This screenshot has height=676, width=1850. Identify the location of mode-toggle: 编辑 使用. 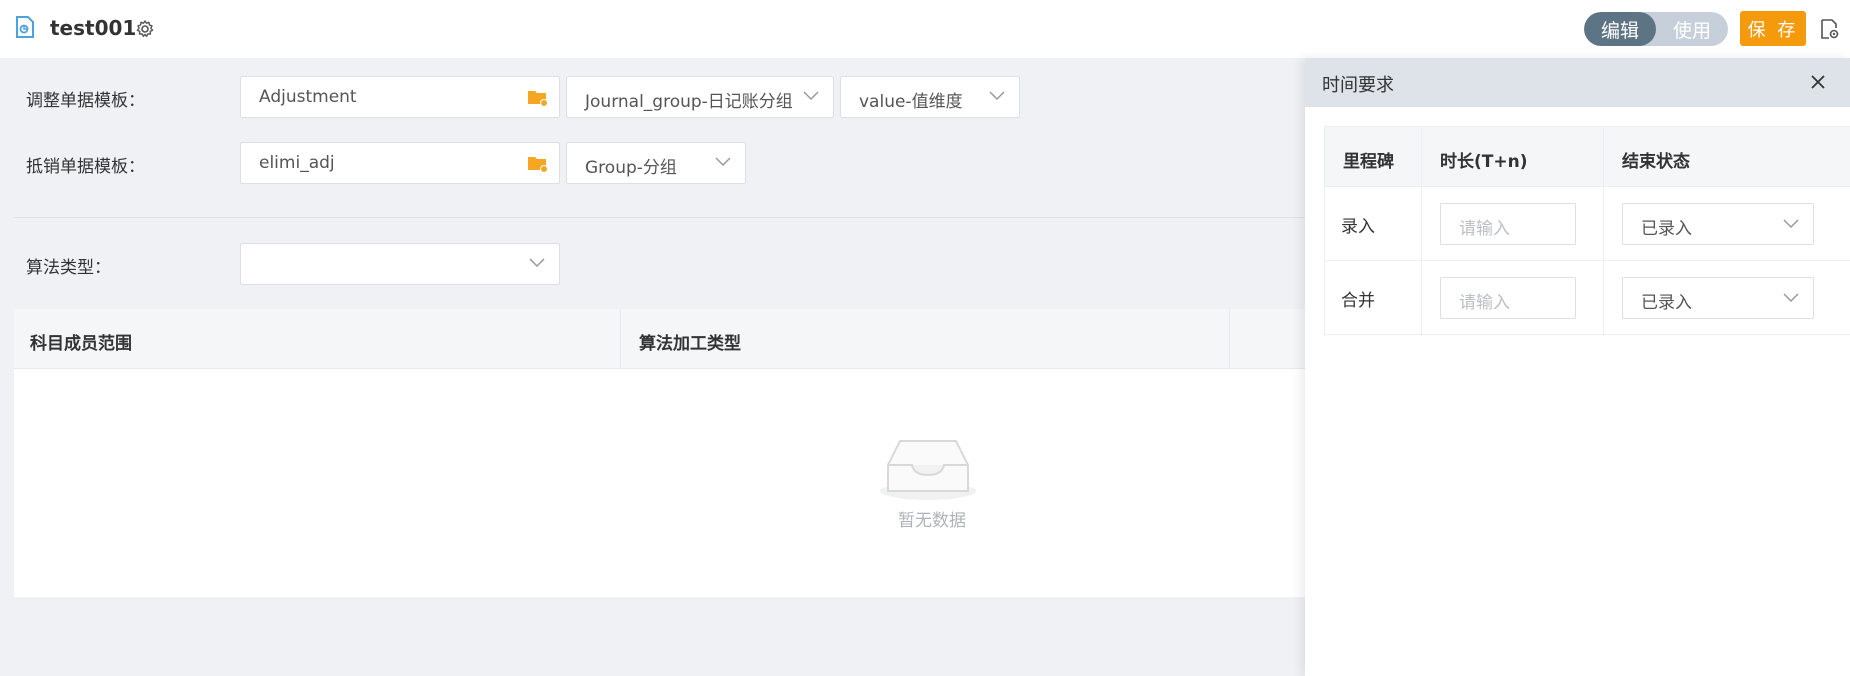
(1656, 29).